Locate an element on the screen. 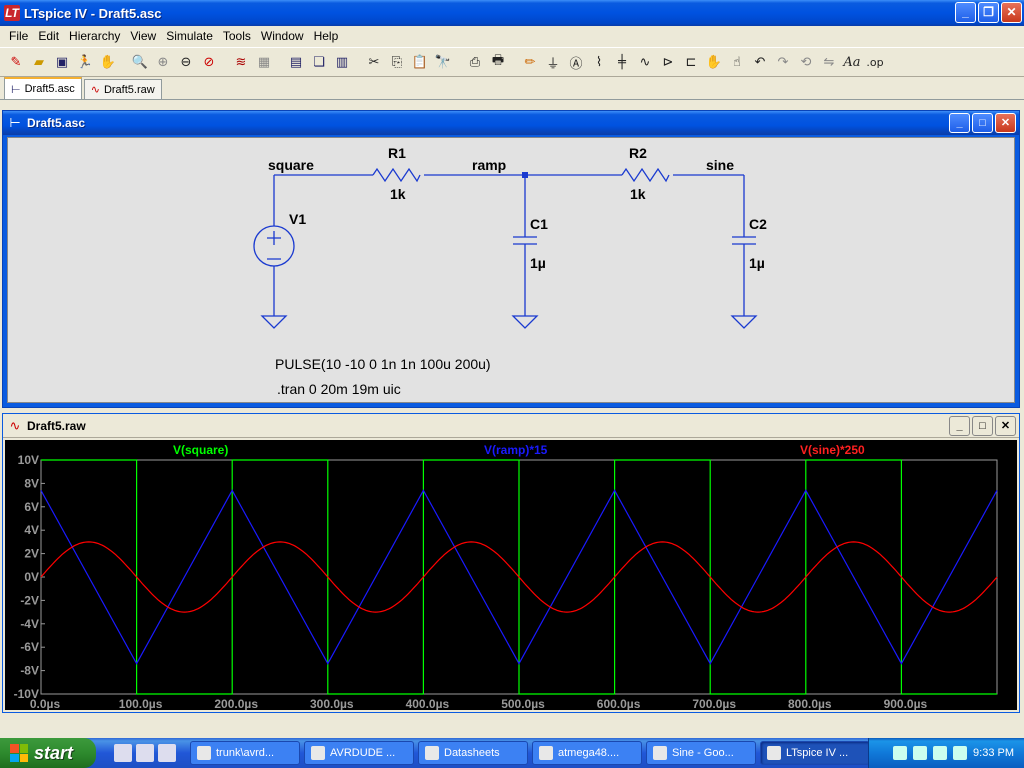 This screenshot has height=768, width=1024. print-setup-icon: ⎙ is located at coordinates (475, 62).